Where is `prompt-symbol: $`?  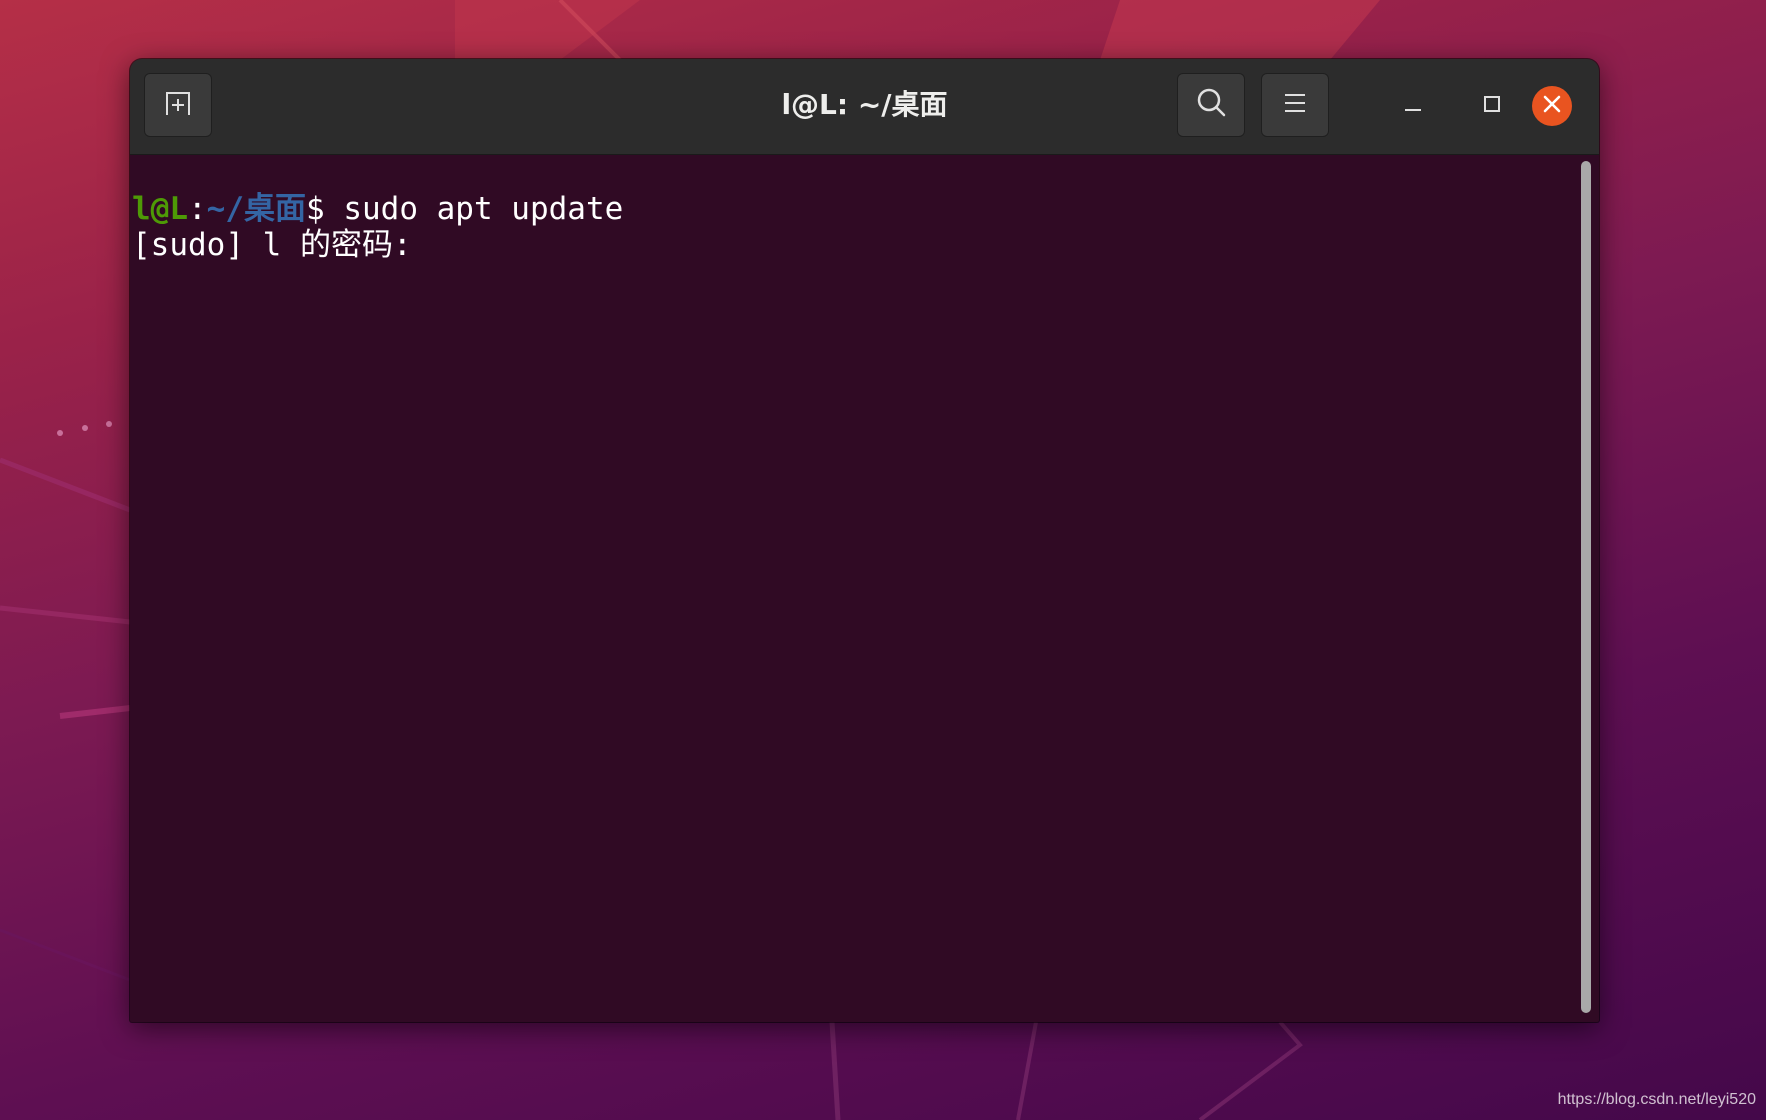 prompt-symbol: $ is located at coordinates (325, 209).